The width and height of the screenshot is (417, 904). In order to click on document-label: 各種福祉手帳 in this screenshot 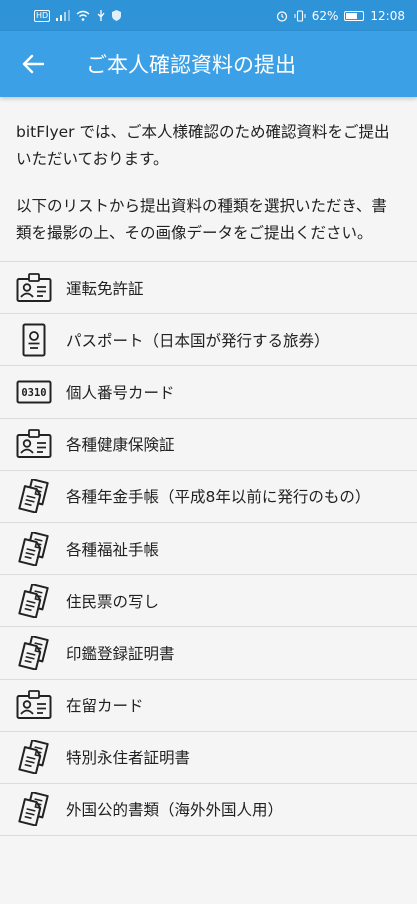, I will do `click(113, 549)`.